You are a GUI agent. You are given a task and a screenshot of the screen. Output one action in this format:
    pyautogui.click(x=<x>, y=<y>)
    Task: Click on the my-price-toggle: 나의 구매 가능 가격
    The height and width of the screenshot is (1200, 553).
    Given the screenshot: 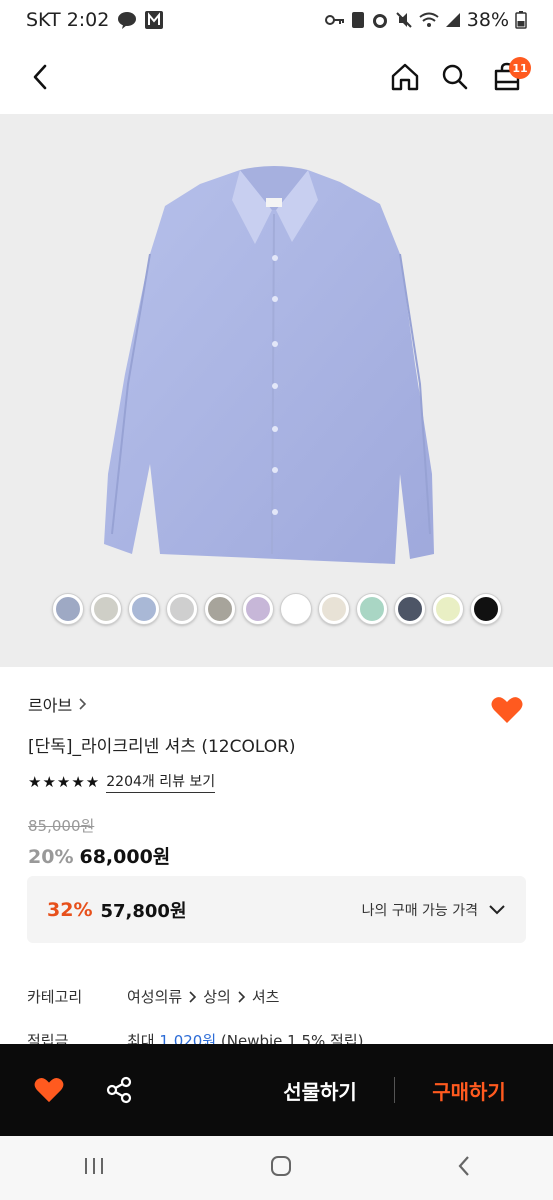 What is the action you would take?
    pyautogui.click(x=434, y=910)
    